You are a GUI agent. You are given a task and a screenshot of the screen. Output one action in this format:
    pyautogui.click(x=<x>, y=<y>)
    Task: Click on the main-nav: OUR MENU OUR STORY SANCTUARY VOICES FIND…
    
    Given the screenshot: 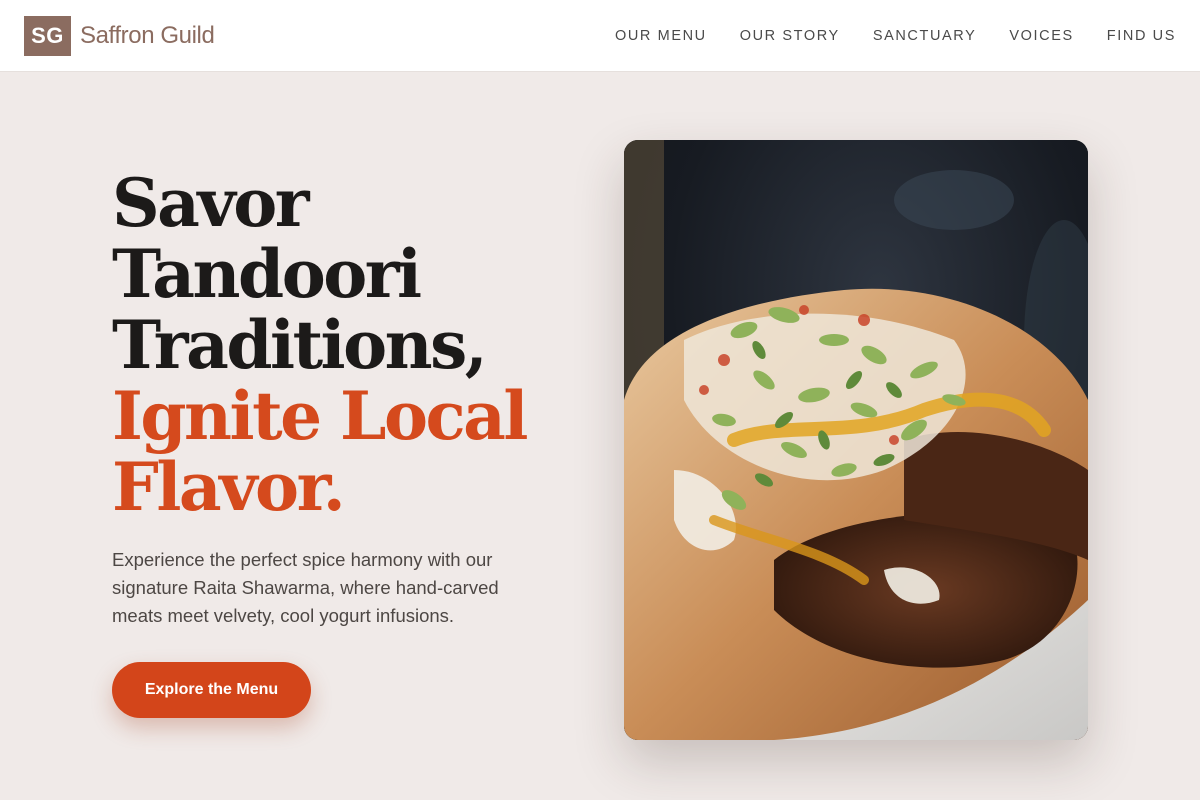 What is the action you would take?
    pyautogui.click(x=895, y=36)
    